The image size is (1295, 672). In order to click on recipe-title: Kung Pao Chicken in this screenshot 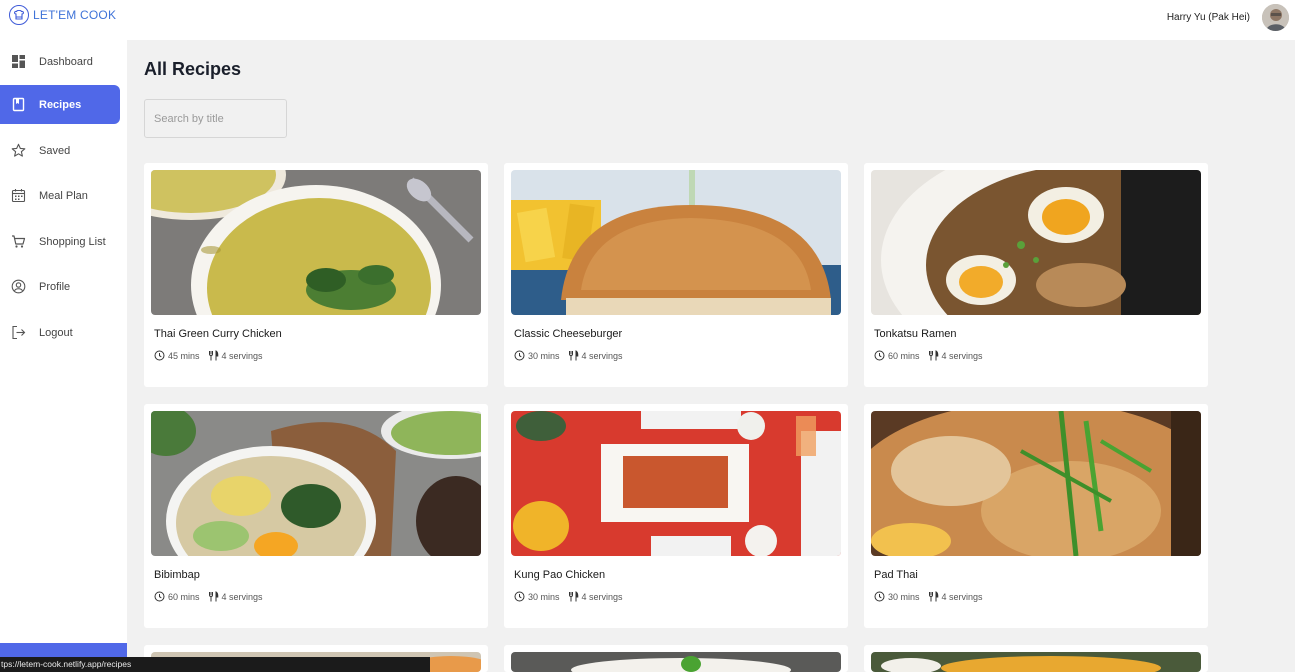, I will do `click(560, 575)`.